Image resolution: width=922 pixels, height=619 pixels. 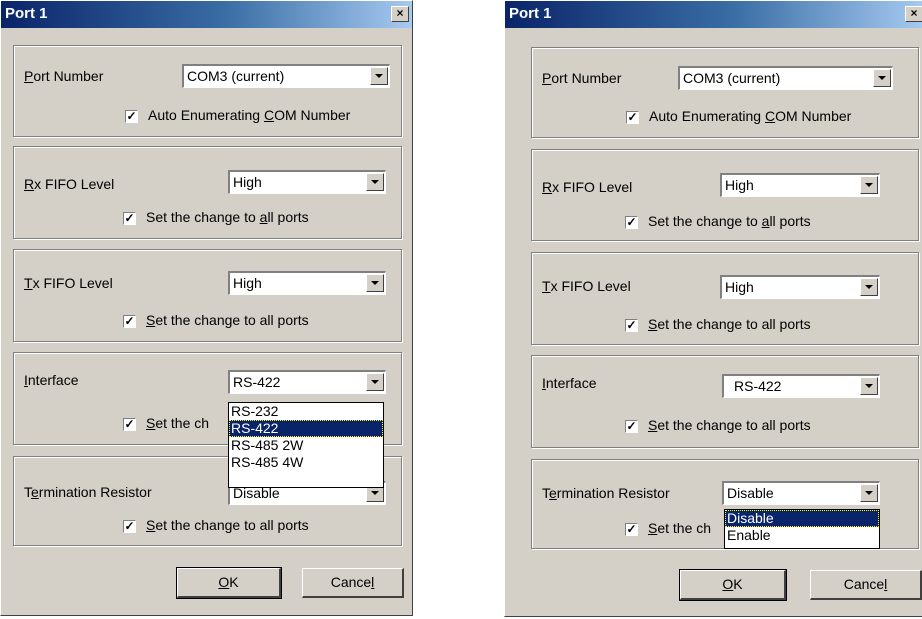 I want to click on interface-option-rs485-2w: RS-485 2W, so click(x=306, y=445).